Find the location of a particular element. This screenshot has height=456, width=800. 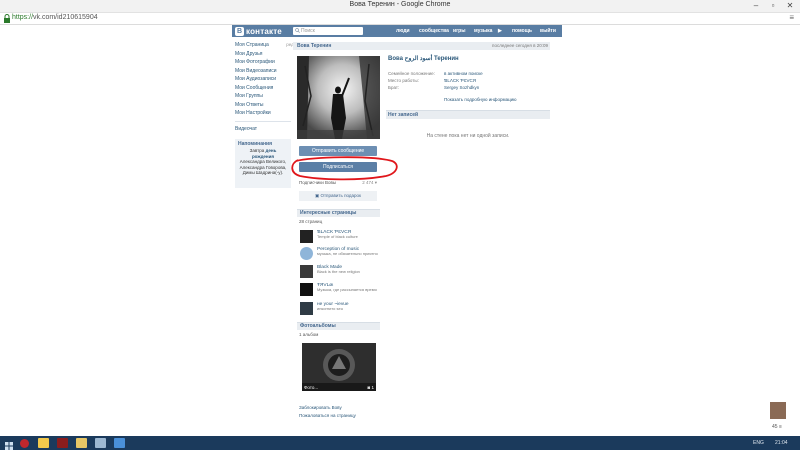

sidebar-item-videochat: Видеочат is located at coordinates (263, 129).